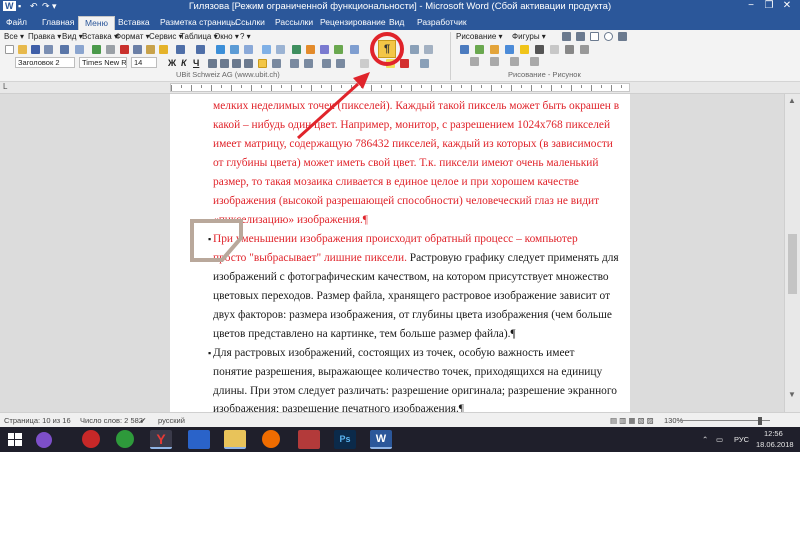 Image resolution: width=800 pixels, height=535 pixels. I want to click on yandex-browser-icon: Y, so click(161, 439).